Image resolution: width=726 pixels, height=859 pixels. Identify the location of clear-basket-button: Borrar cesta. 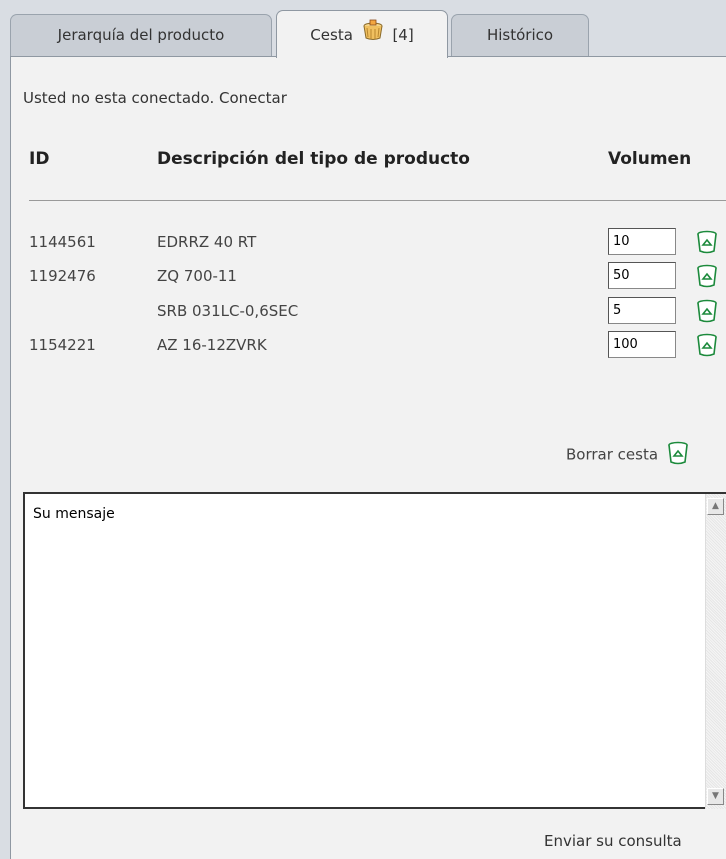
(627, 455).